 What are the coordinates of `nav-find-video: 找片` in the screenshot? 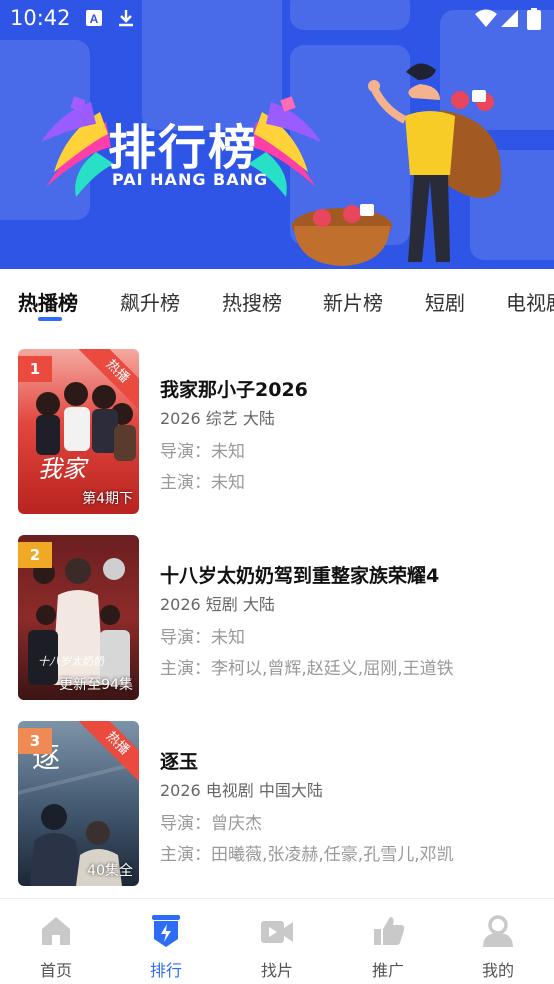 It's located at (277, 945).